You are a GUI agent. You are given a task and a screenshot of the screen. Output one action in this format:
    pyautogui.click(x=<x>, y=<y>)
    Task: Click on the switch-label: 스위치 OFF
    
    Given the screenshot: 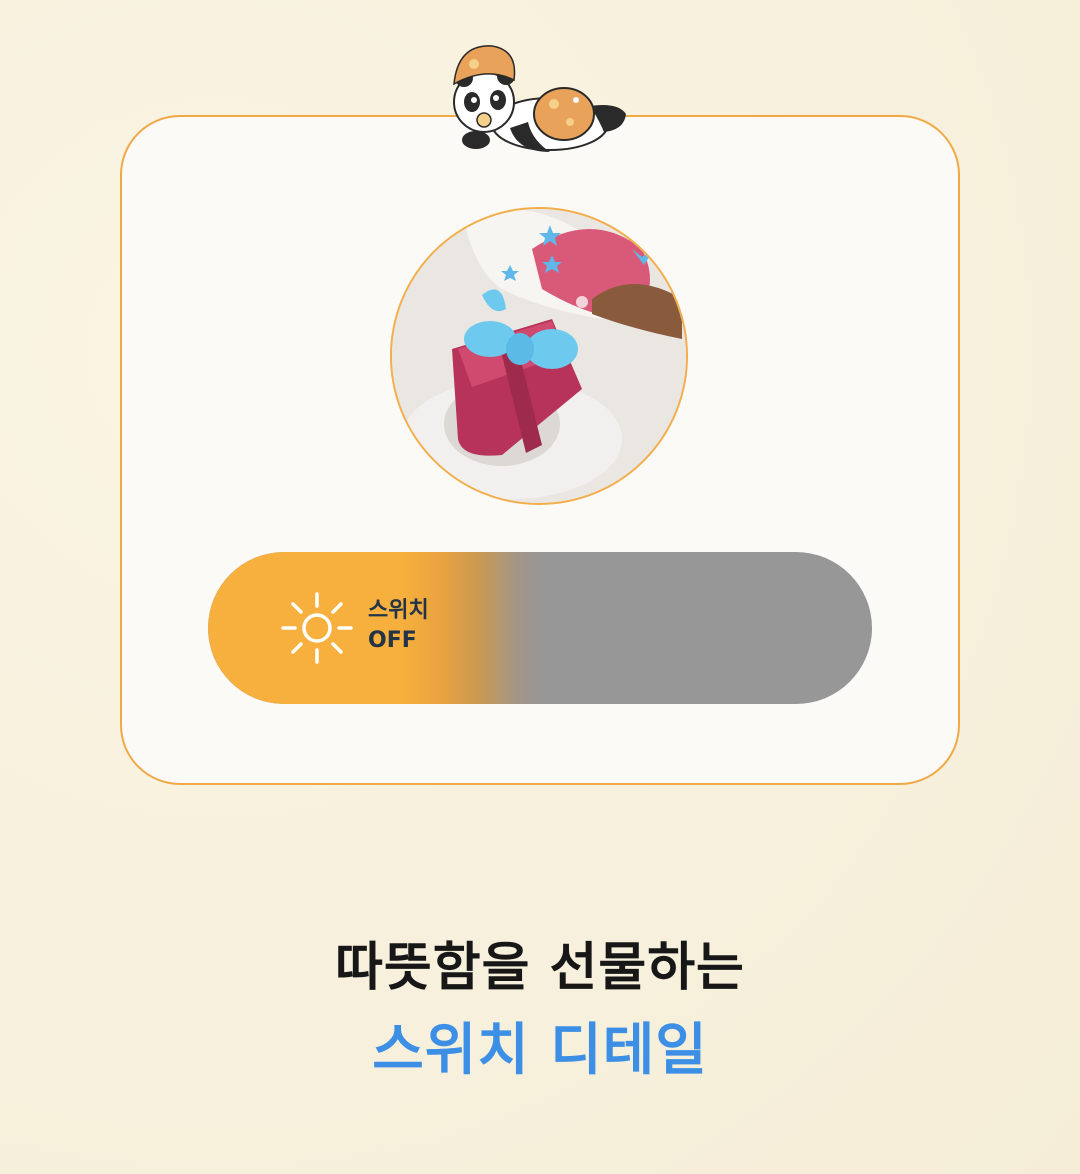 What is the action you would take?
    pyautogui.click(x=398, y=626)
    